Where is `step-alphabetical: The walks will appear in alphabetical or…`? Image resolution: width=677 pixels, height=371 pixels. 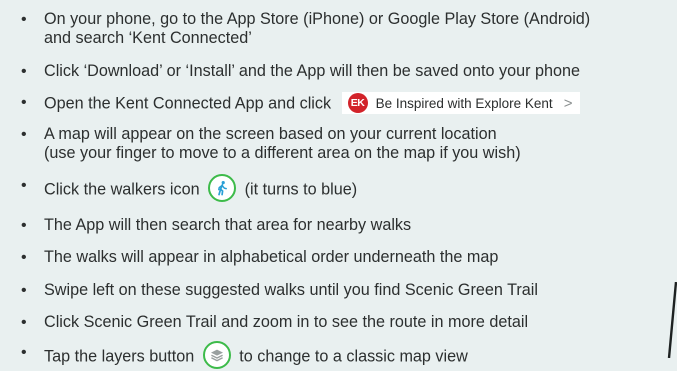
step-alphabetical: The walks will appear in alphabetical or… is located at coordinates (338, 257).